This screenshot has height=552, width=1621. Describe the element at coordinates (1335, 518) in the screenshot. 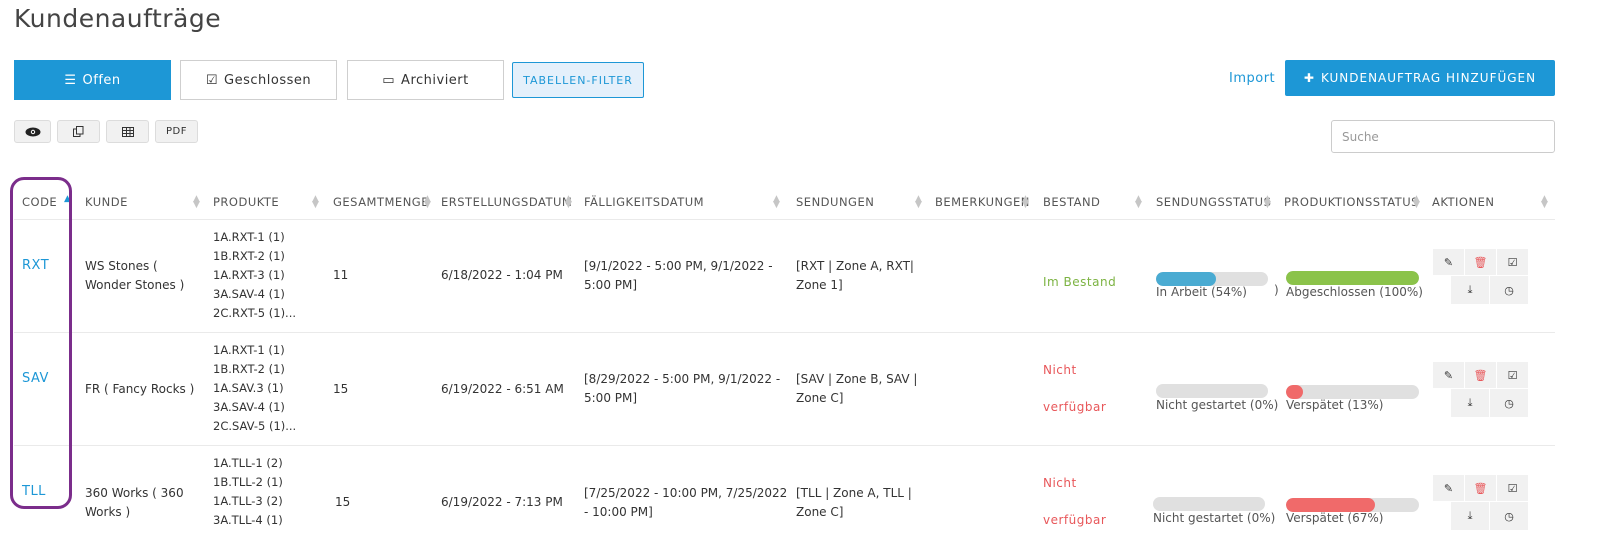

I see `production-status-label: Verspätet (67%)` at that location.